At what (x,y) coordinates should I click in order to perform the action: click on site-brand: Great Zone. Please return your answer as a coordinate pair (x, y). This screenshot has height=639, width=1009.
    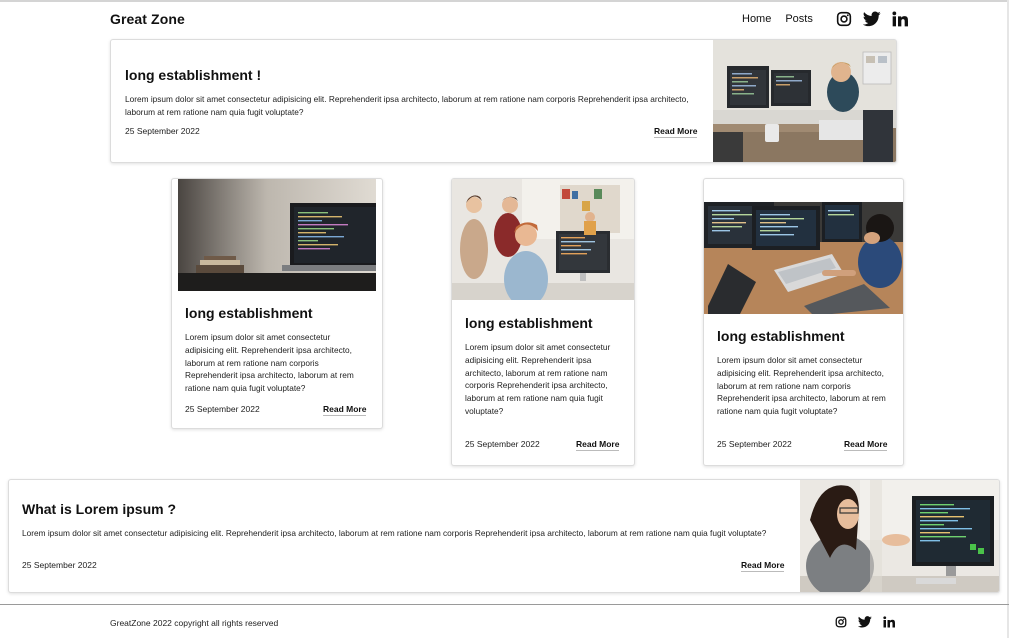
    Looking at the image, I should click on (147, 19).